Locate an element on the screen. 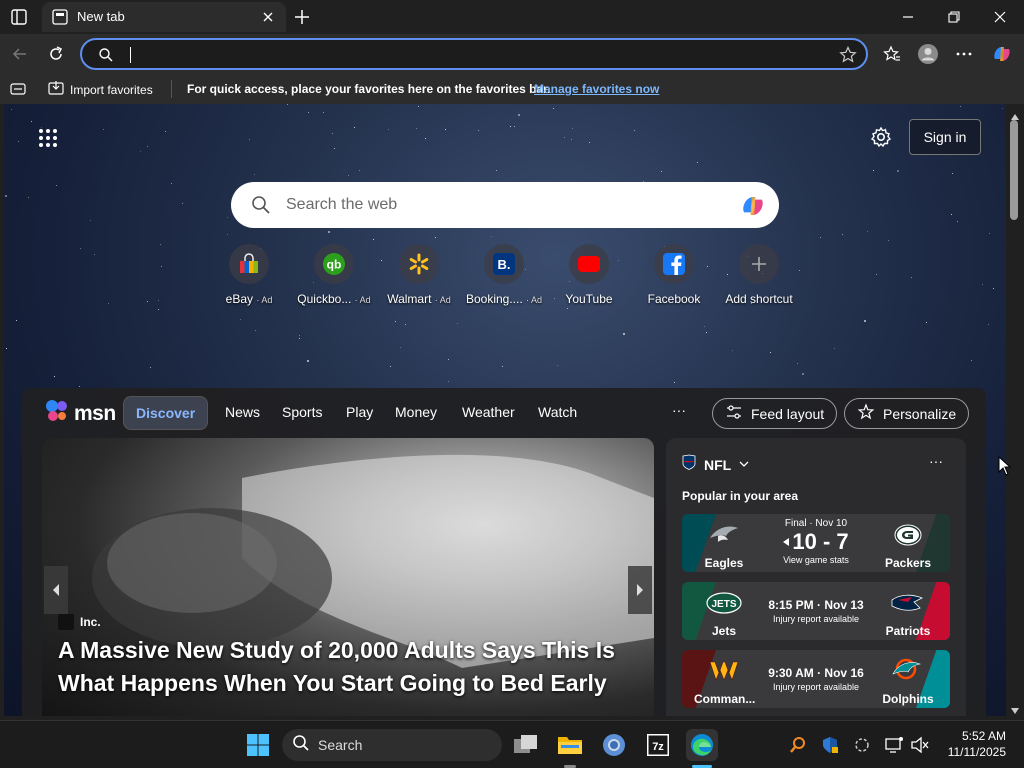 The width and height of the screenshot is (1024, 768). tray-app-icon is located at coordinates (862, 745).